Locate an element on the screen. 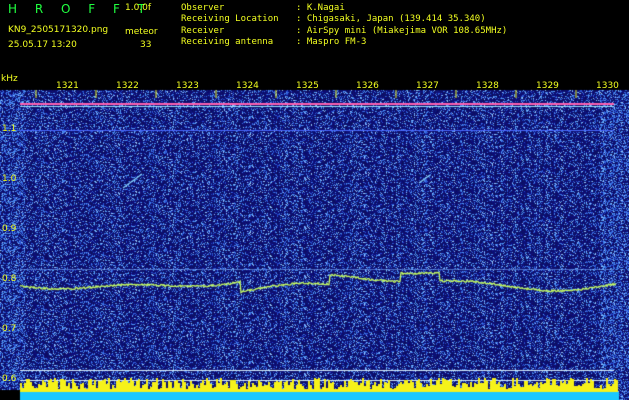 The height and width of the screenshot is (400, 629). info-label-location: Receiving Location is located at coordinates (230, 19).